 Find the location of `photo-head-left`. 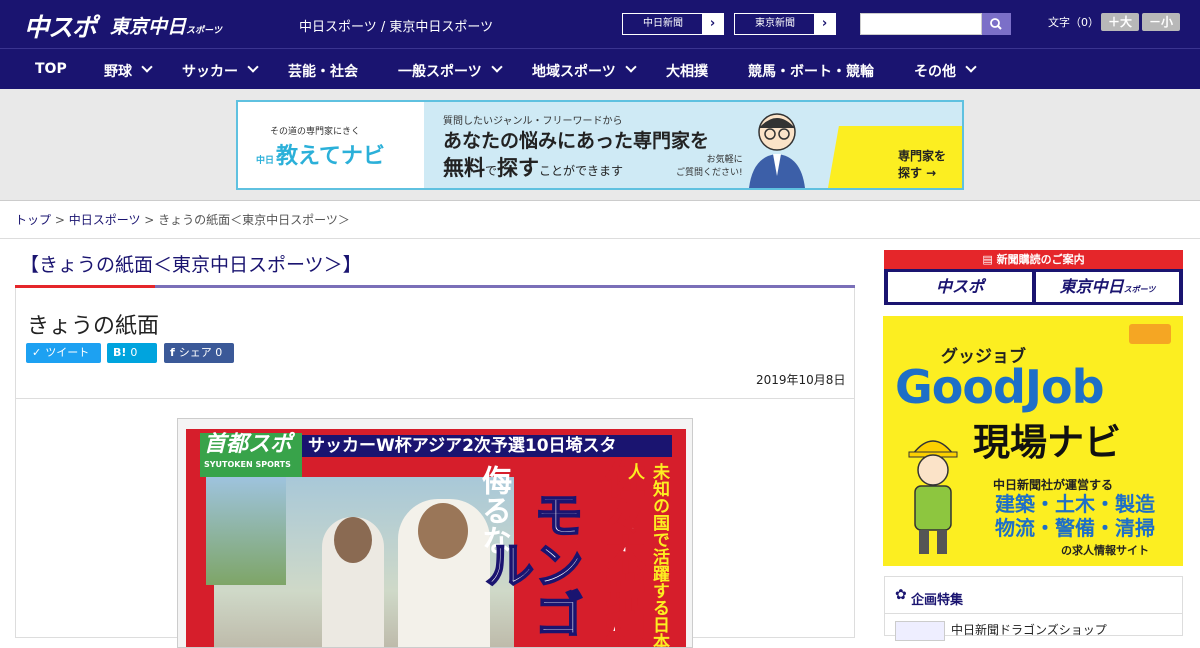

photo-head-left is located at coordinates (353, 540).